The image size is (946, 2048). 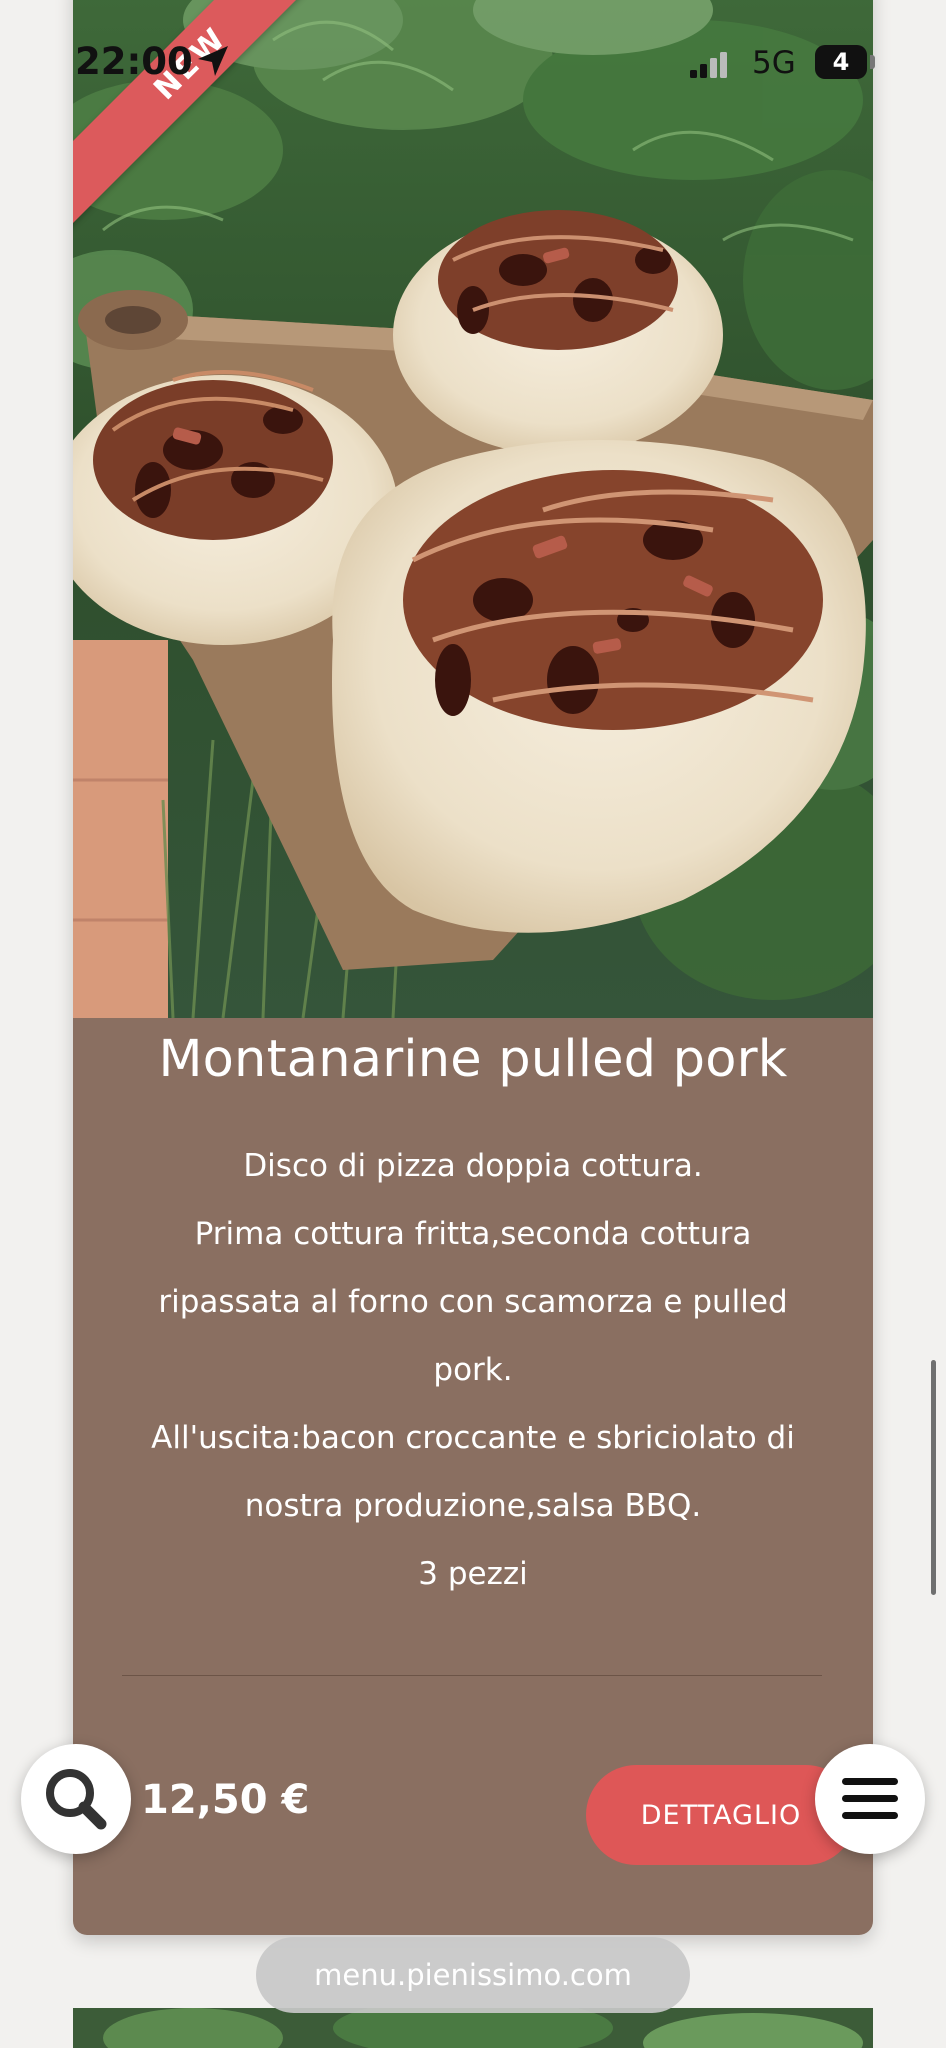 What do you see at coordinates (473, 1302) in the screenshot?
I see `description-line: ripassata al forno con scamorza e pulled` at bounding box center [473, 1302].